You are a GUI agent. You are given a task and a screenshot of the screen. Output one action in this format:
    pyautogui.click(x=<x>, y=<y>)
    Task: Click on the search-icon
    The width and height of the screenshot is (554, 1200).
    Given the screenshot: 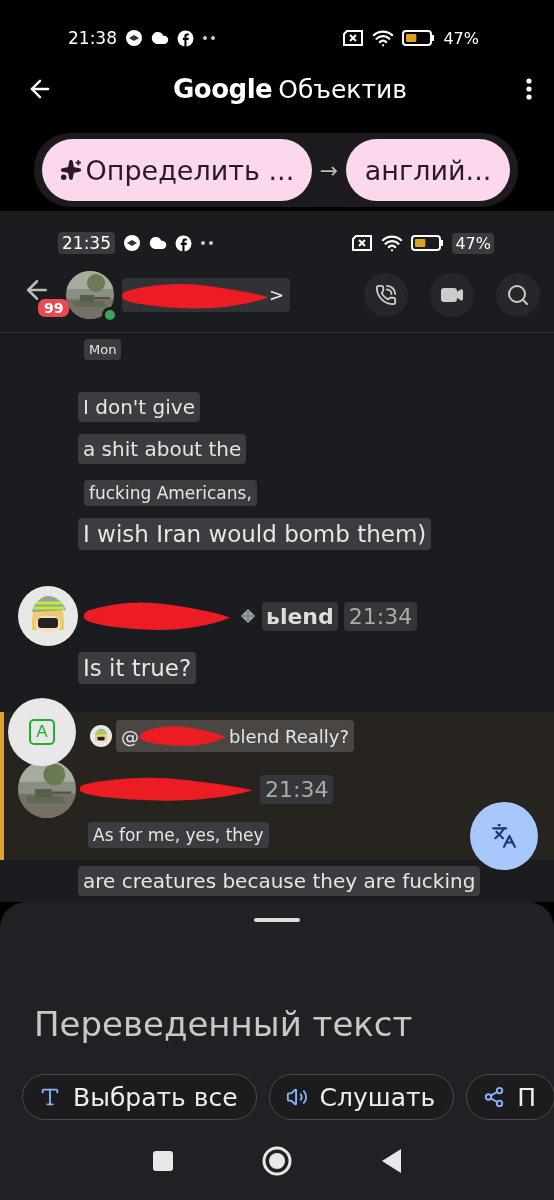 What is the action you would take?
    pyautogui.click(x=518, y=294)
    